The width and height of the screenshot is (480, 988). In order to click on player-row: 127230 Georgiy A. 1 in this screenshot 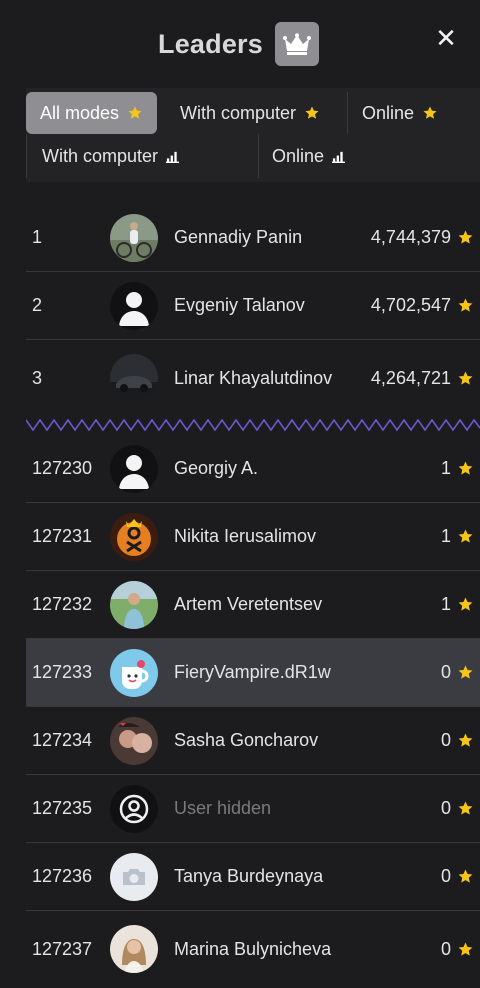, I will do `click(253, 469)`.